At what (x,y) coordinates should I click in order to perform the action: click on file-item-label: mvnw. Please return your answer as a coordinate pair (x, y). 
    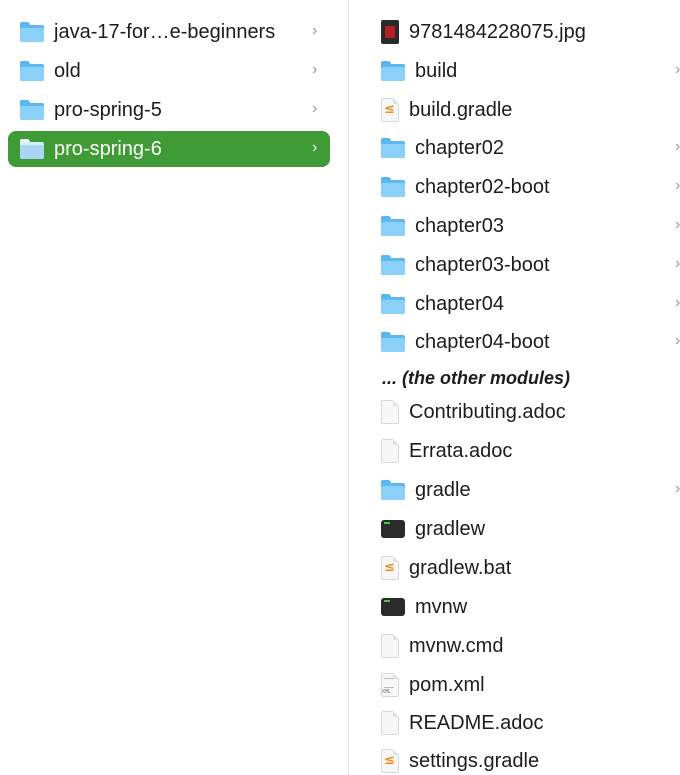
    Looking at the image, I should click on (441, 607).